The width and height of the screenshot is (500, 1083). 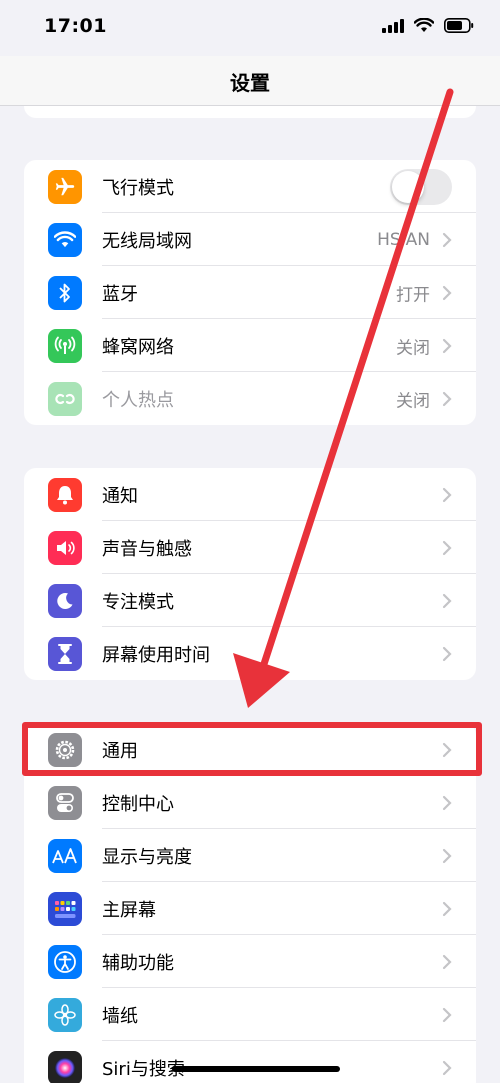 What do you see at coordinates (65, 239) in the screenshot?
I see `wifi-icon` at bounding box center [65, 239].